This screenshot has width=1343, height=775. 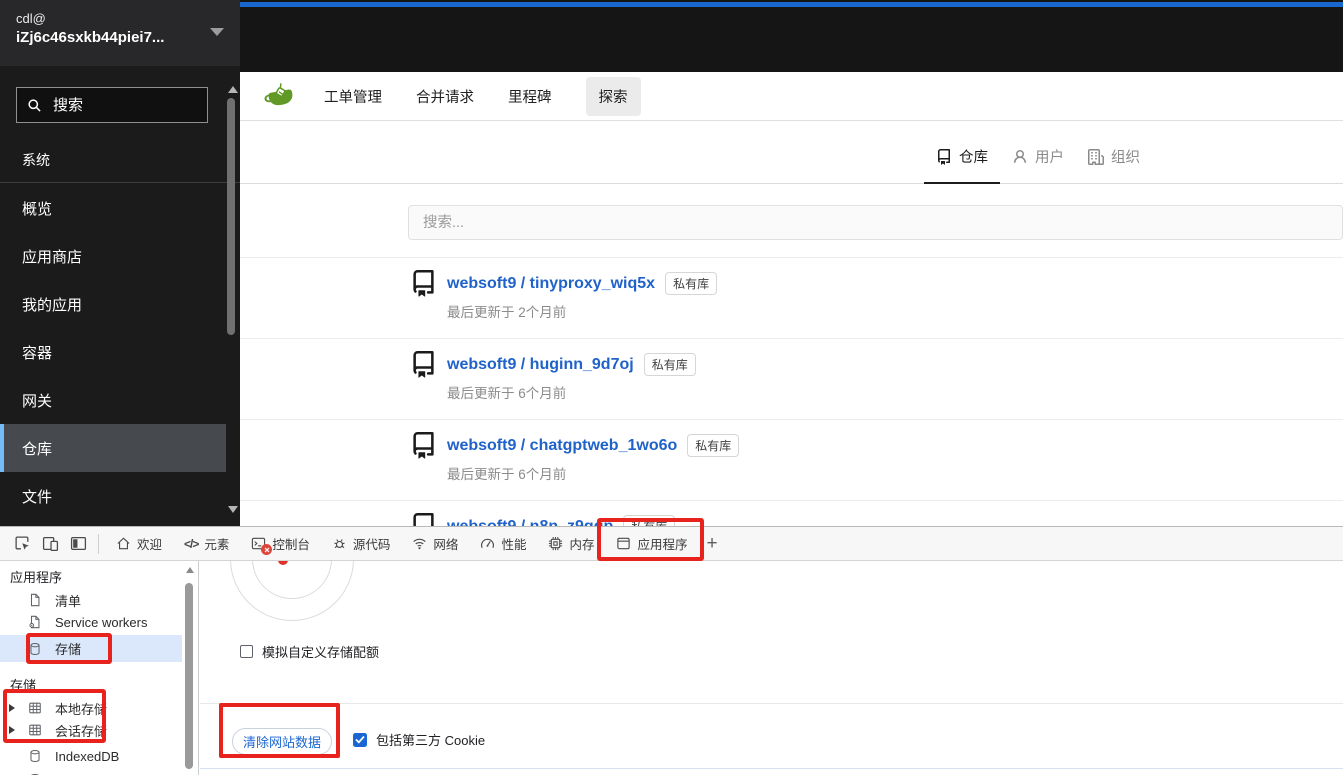 What do you see at coordinates (120, 182) in the screenshot?
I see `sidebar-divider` at bounding box center [120, 182].